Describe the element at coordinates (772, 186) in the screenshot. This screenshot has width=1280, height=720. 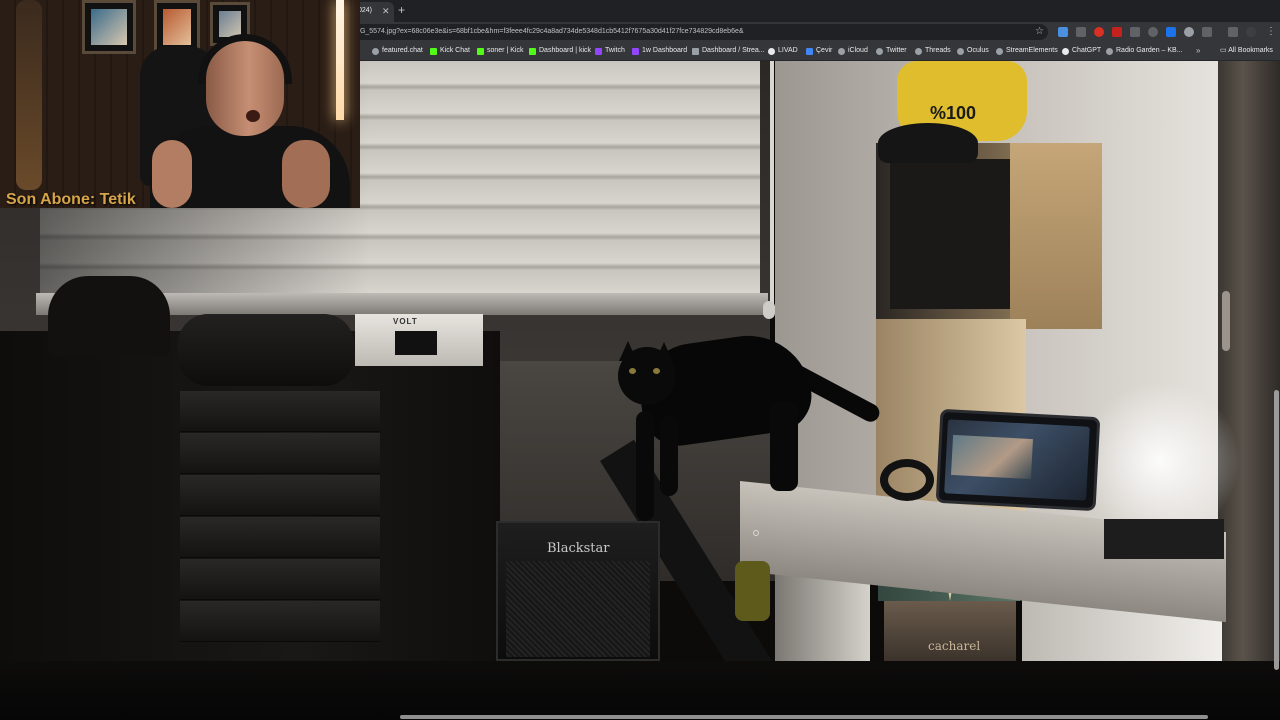
I see `blind-cord` at that location.